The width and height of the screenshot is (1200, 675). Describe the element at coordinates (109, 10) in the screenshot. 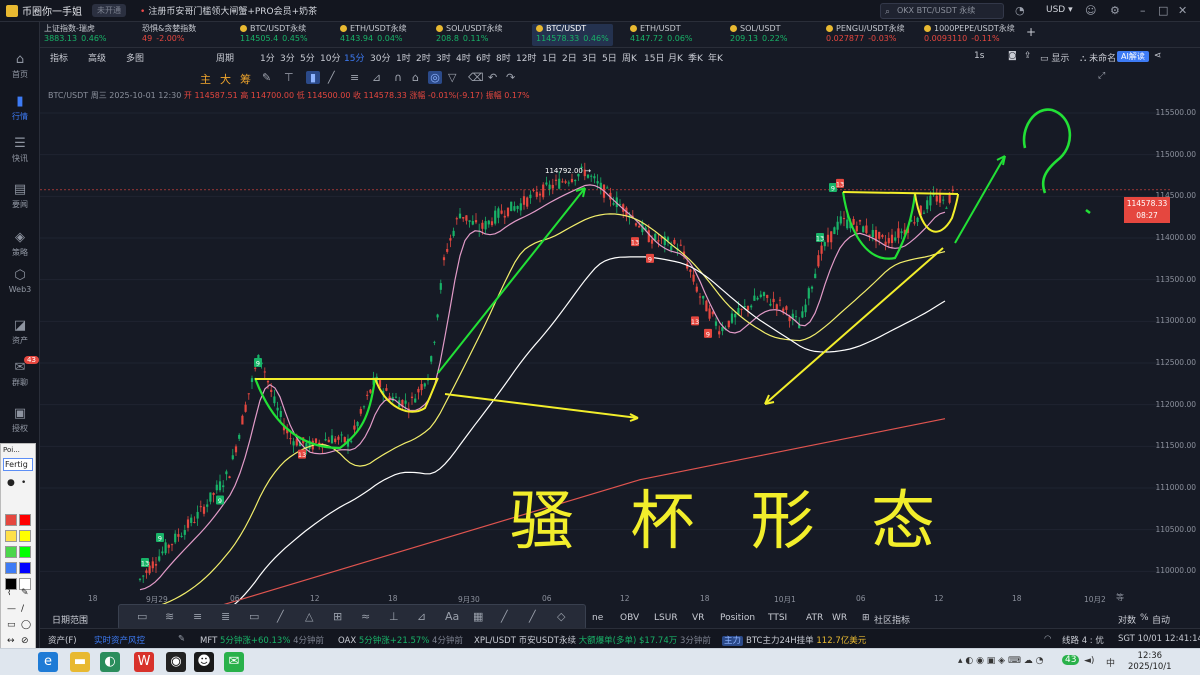

I see `account-badge: 未开通` at that location.